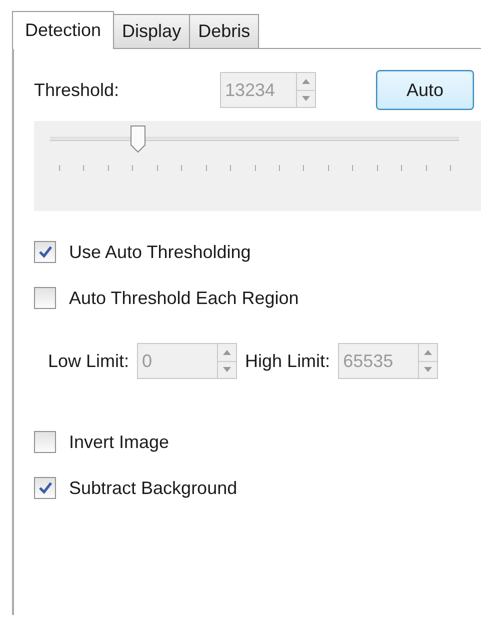 The height and width of the screenshot is (625, 481). I want to click on checkbox-label: Invert Image, so click(119, 442).